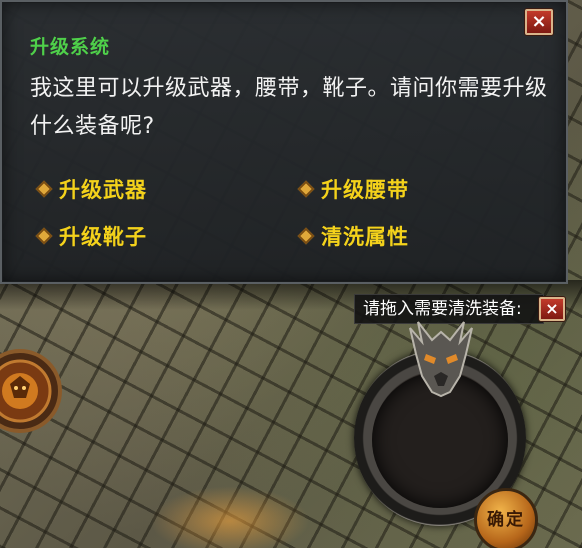  What do you see at coordinates (103, 190) in the screenshot?
I see `option-label: 升级武器` at bounding box center [103, 190].